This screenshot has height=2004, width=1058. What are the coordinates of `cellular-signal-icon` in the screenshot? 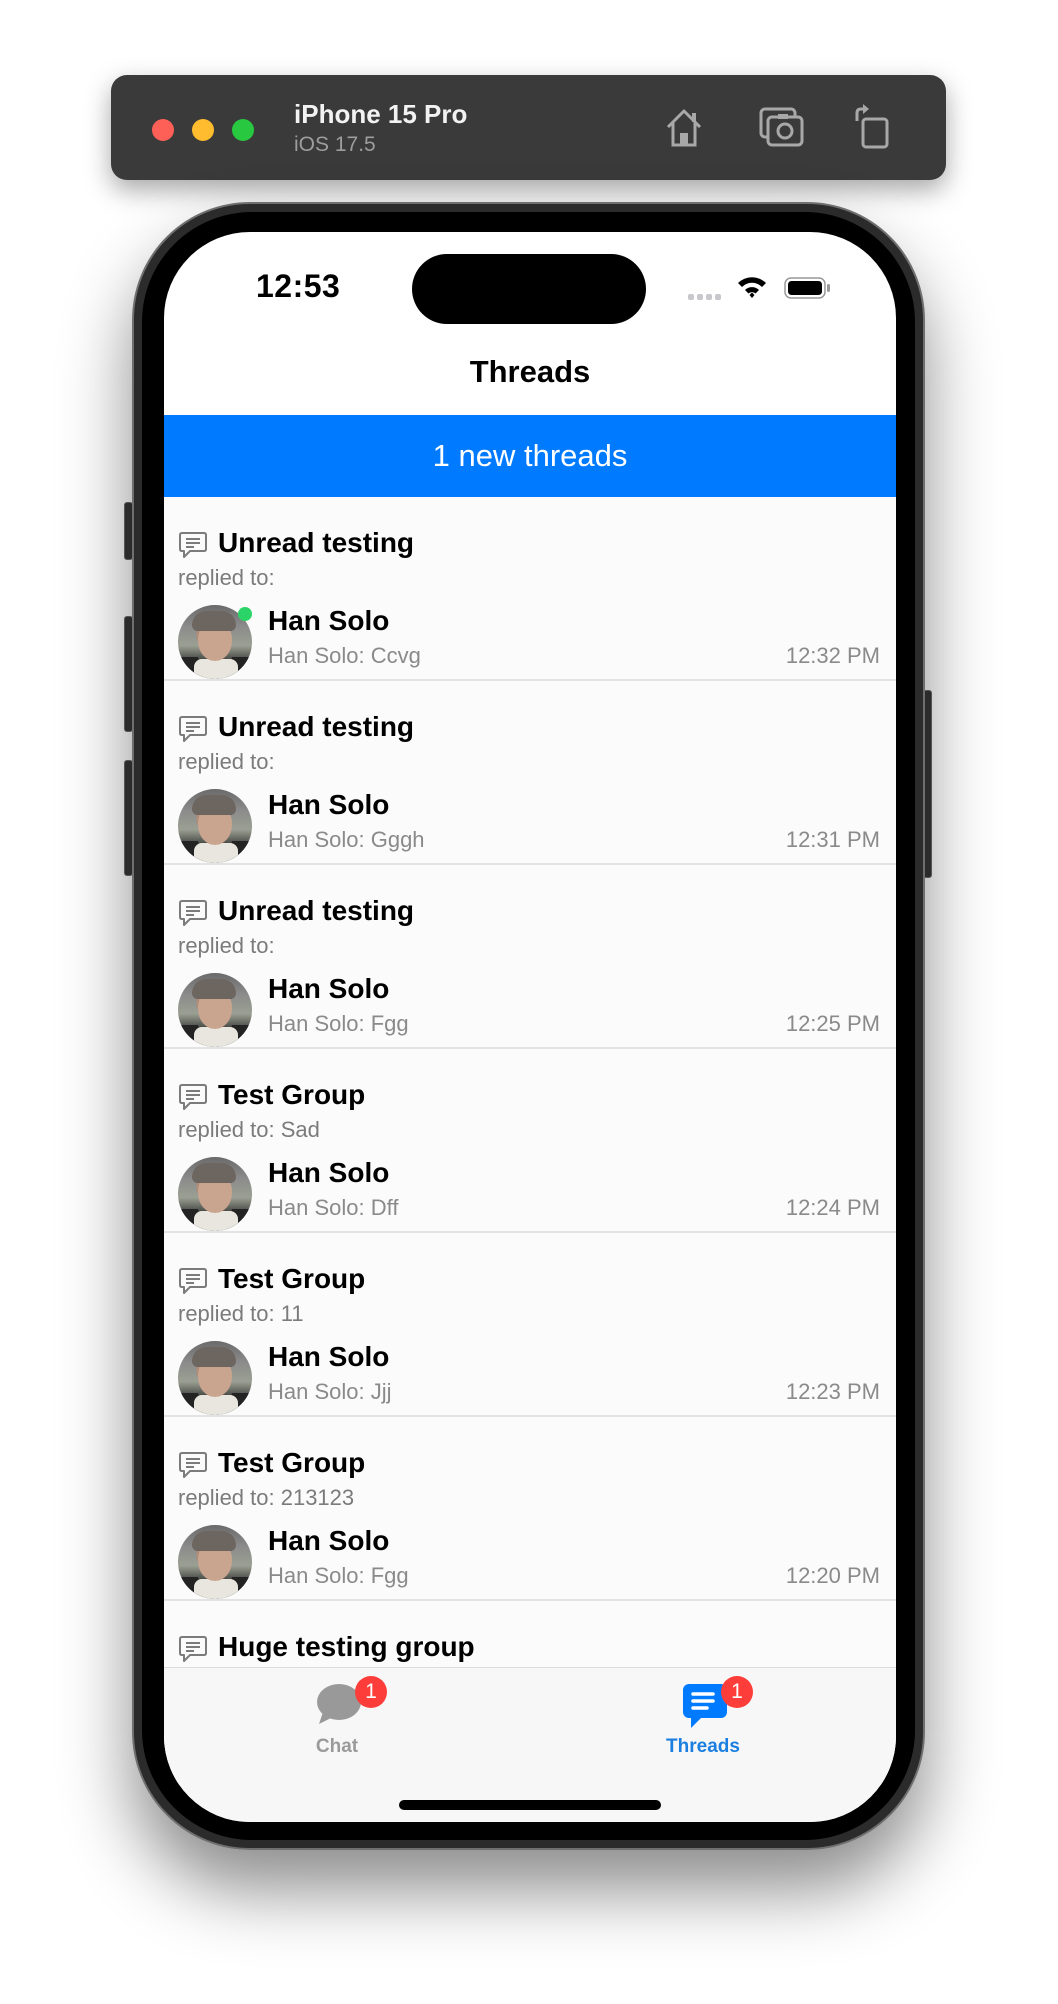 It's located at (704, 297).